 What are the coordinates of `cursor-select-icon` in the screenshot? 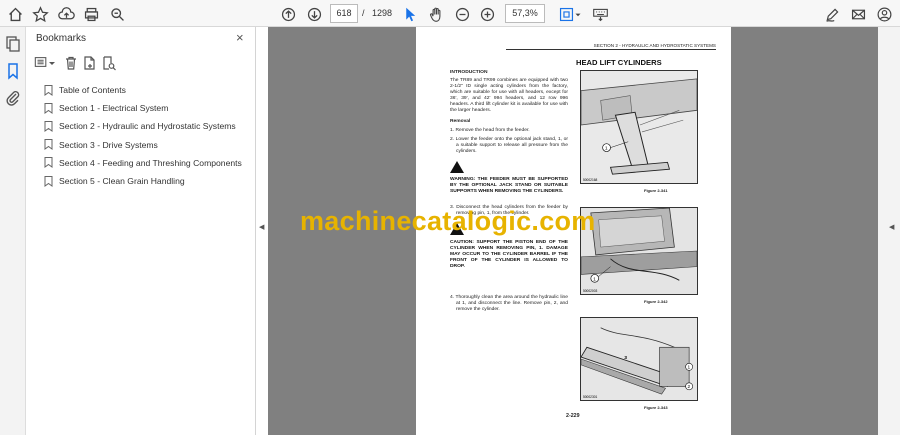 It's located at (410, 14).